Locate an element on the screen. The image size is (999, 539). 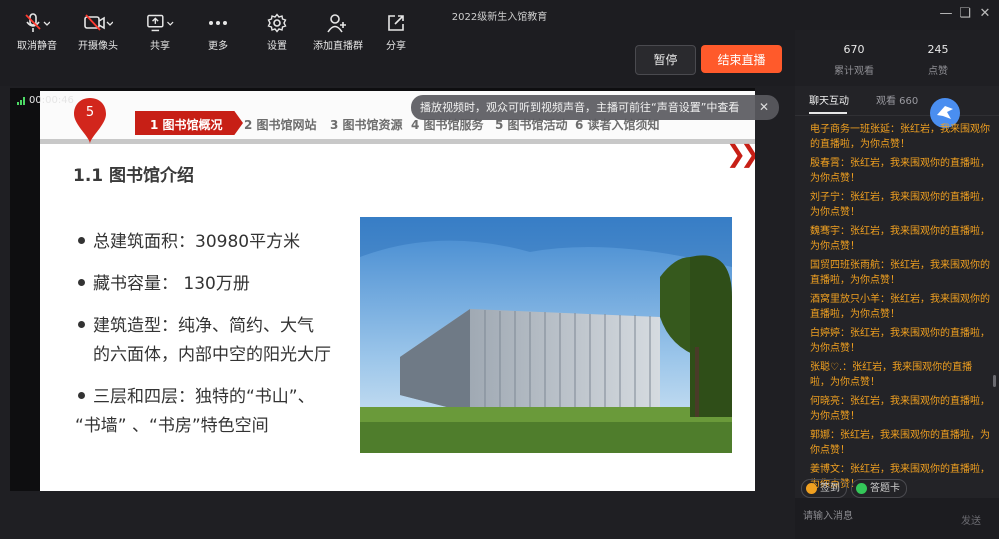
chat-message: 酒窝里放只小羊：张红岩，我来围观你的直播啦，为你点赞！ is located at coordinates (900, 307).